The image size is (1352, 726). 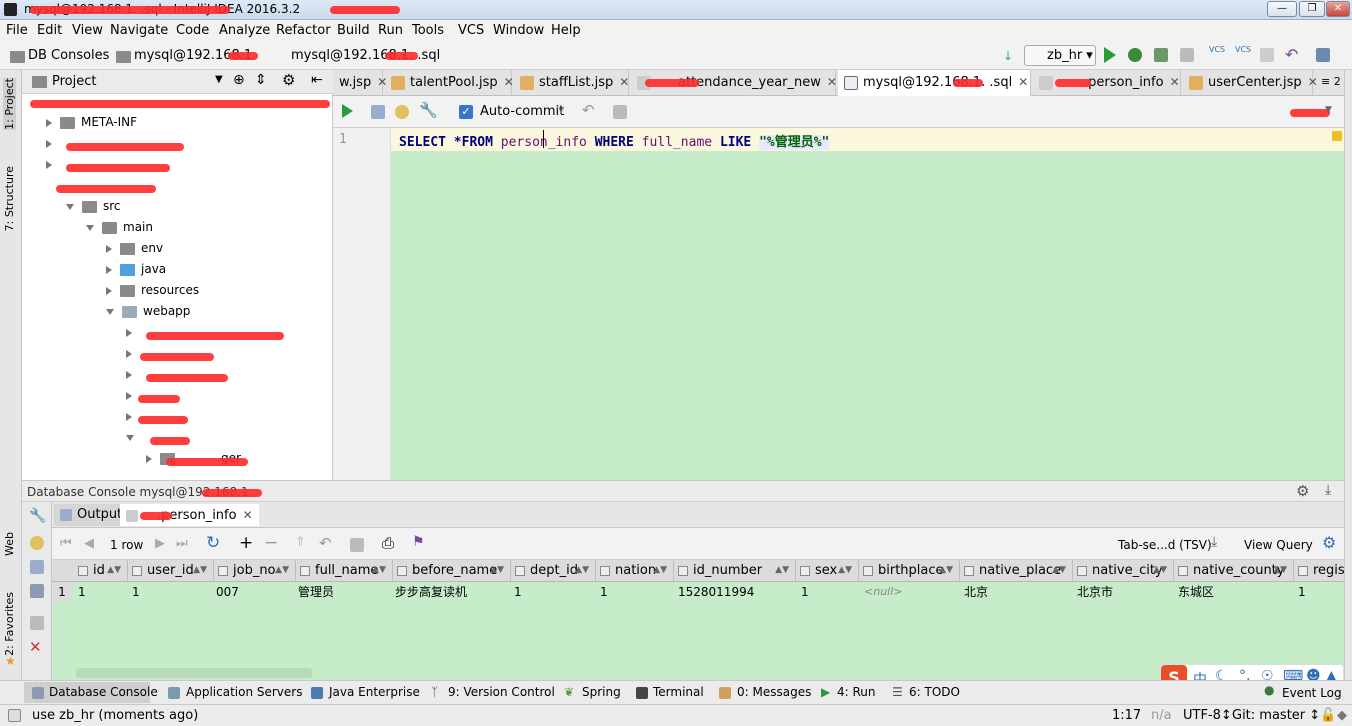 What do you see at coordinates (101, 571) in the screenshot?
I see `column-header-id: id ▲▼` at bounding box center [101, 571].